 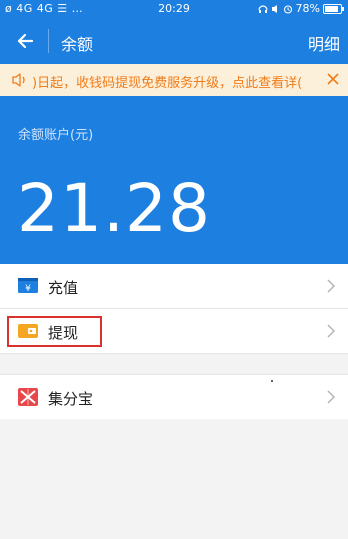 What do you see at coordinates (174, 9) in the screenshot?
I see `status-bar: ø 4G 4G ☰ … 20:29 78%` at bounding box center [174, 9].